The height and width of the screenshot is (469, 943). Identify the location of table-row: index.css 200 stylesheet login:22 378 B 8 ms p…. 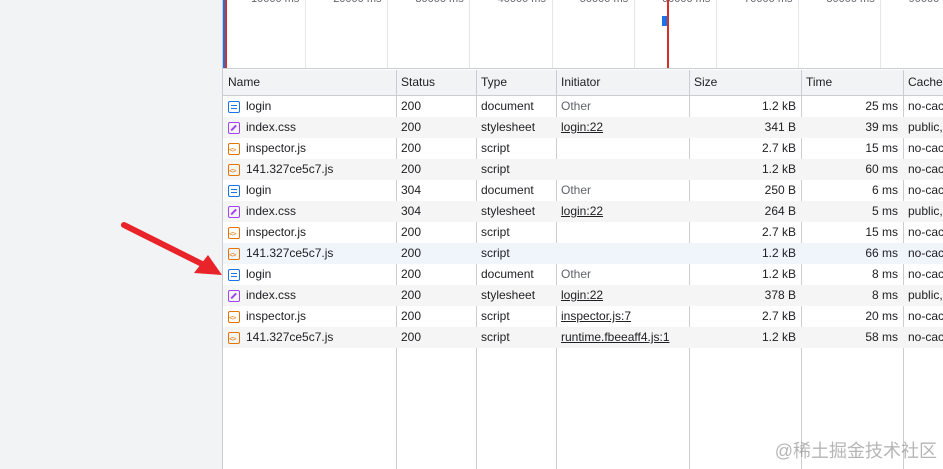
(583, 295).